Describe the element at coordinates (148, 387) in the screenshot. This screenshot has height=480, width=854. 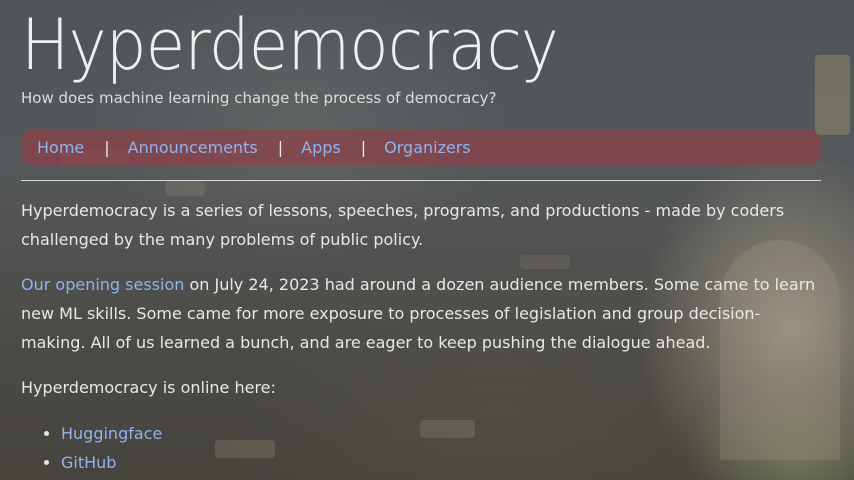
I see `online-heading: Hyperdemocracy is online here:` at that location.